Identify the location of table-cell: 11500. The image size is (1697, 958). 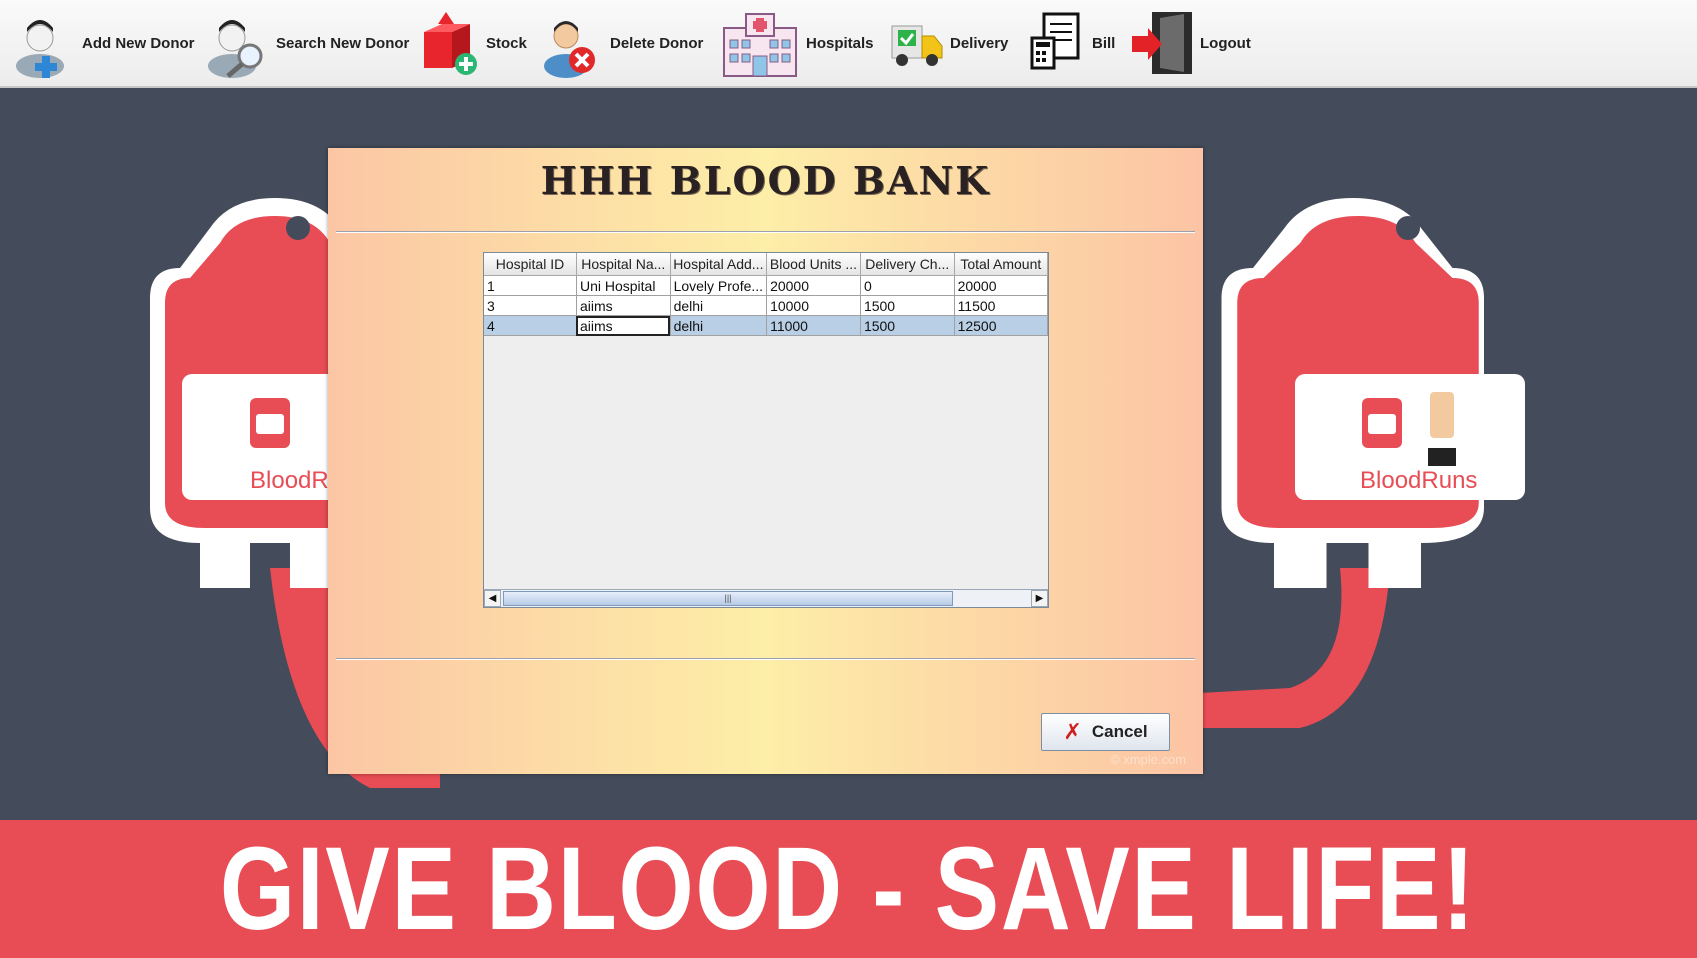
(1001, 305).